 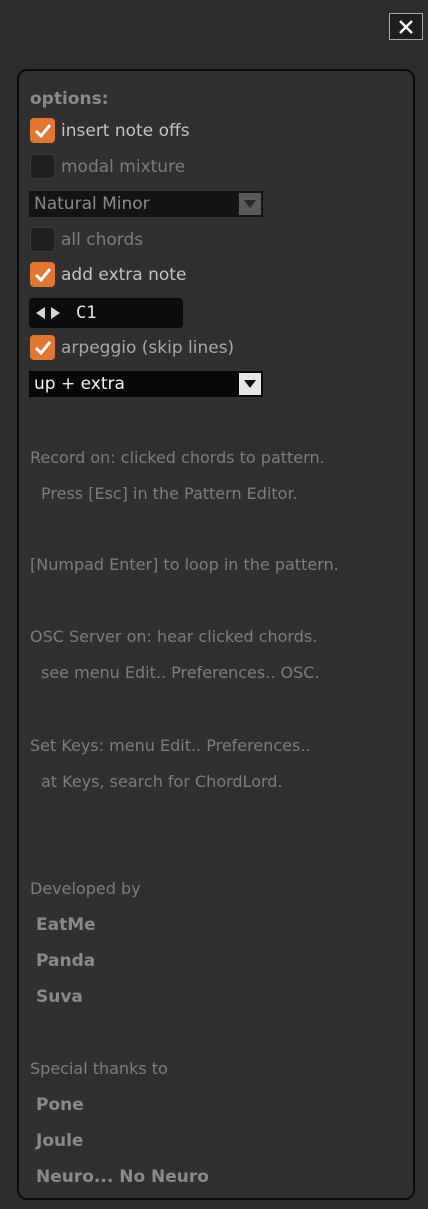 What do you see at coordinates (102, 239) in the screenshot?
I see `all-chords-label: all chords` at bounding box center [102, 239].